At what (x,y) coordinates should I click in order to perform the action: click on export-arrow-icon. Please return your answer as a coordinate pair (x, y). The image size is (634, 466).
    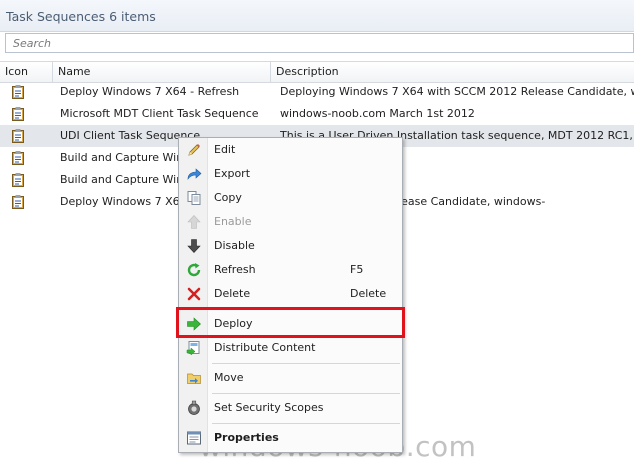
    Looking at the image, I should click on (194, 174).